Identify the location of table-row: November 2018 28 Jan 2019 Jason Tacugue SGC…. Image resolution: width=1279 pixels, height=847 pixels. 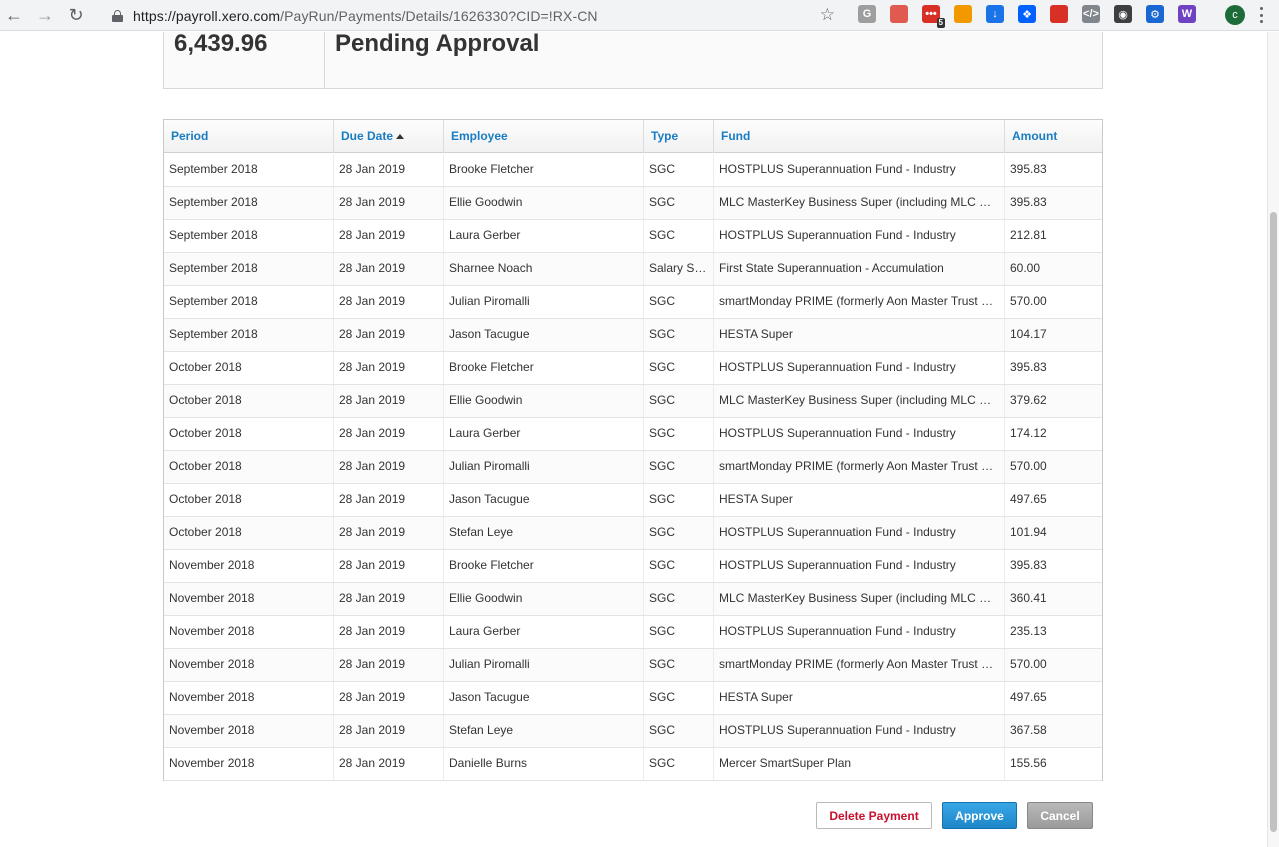
(633, 698).